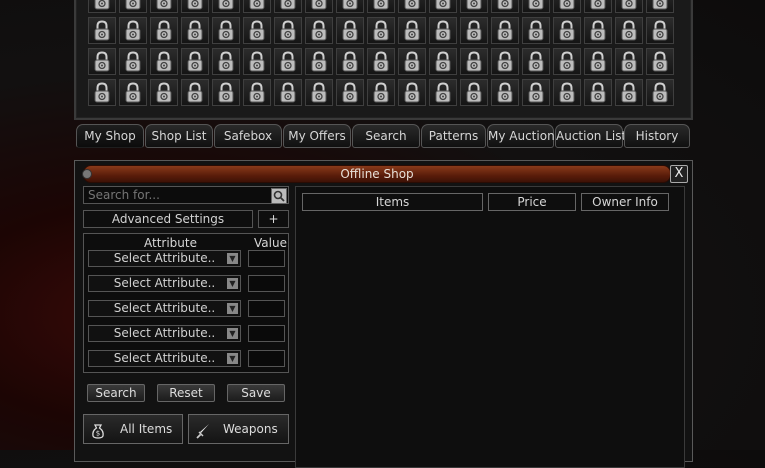 The image size is (765, 468). Describe the element at coordinates (248, 136) in the screenshot. I see `tab-safebox: Safebox` at that location.